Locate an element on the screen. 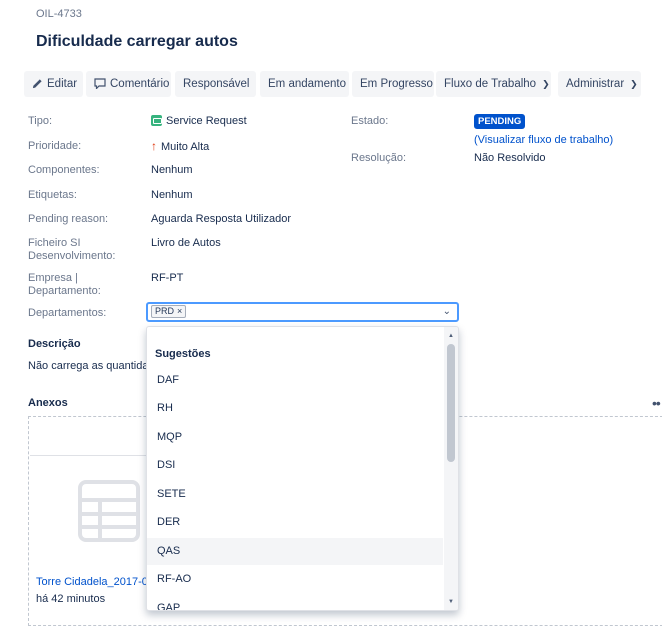 The height and width of the screenshot is (631, 662). admin-dropdown-button: Administrar ❯ is located at coordinates (599, 84).